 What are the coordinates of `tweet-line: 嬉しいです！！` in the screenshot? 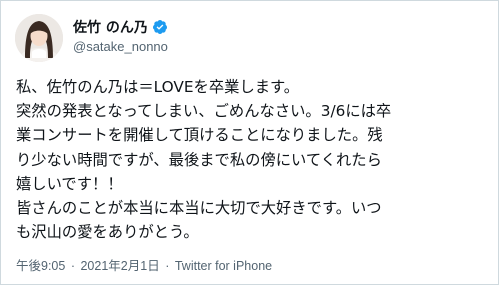 It's located at (69, 183).